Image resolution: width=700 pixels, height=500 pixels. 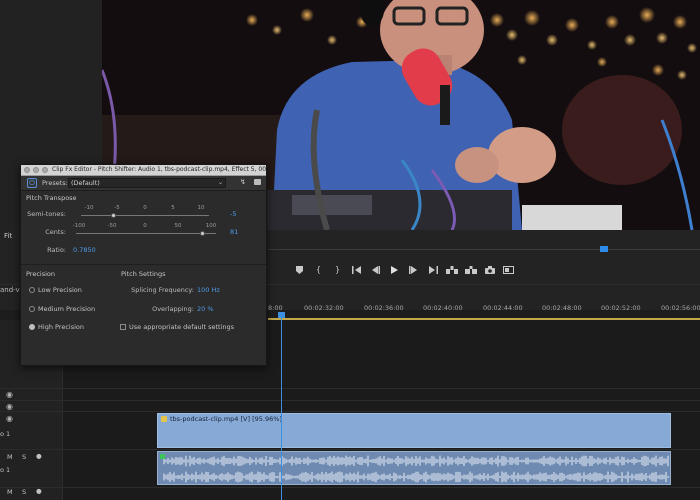 I want to click on timecode-label: 00:02:56:00, so click(x=680, y=308).